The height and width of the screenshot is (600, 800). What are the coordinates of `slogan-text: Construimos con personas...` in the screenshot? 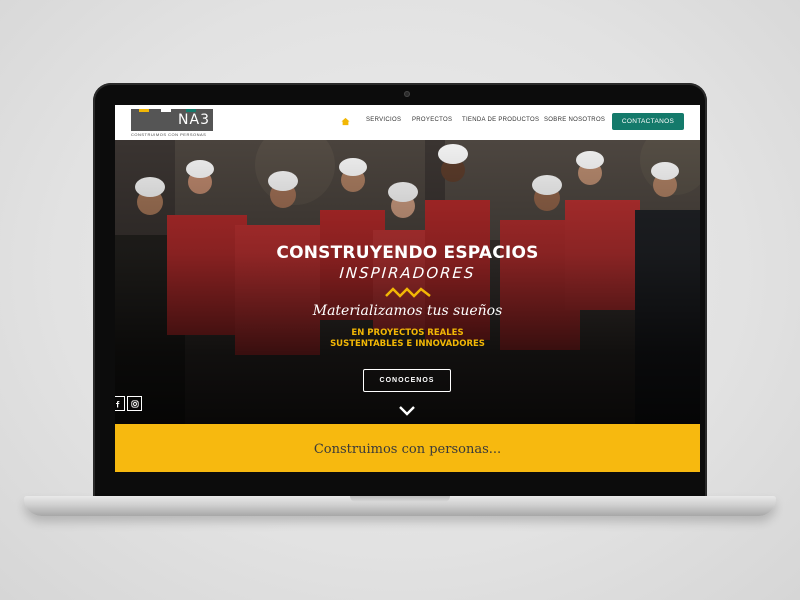 It's located at (407, 449).